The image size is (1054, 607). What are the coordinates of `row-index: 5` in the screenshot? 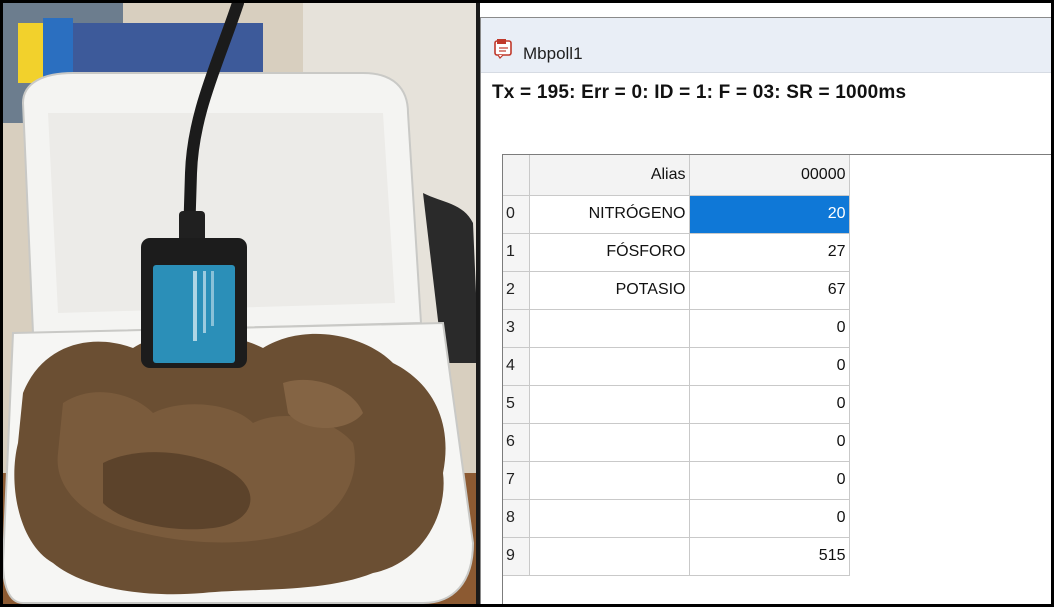 It's located at (516, 404).